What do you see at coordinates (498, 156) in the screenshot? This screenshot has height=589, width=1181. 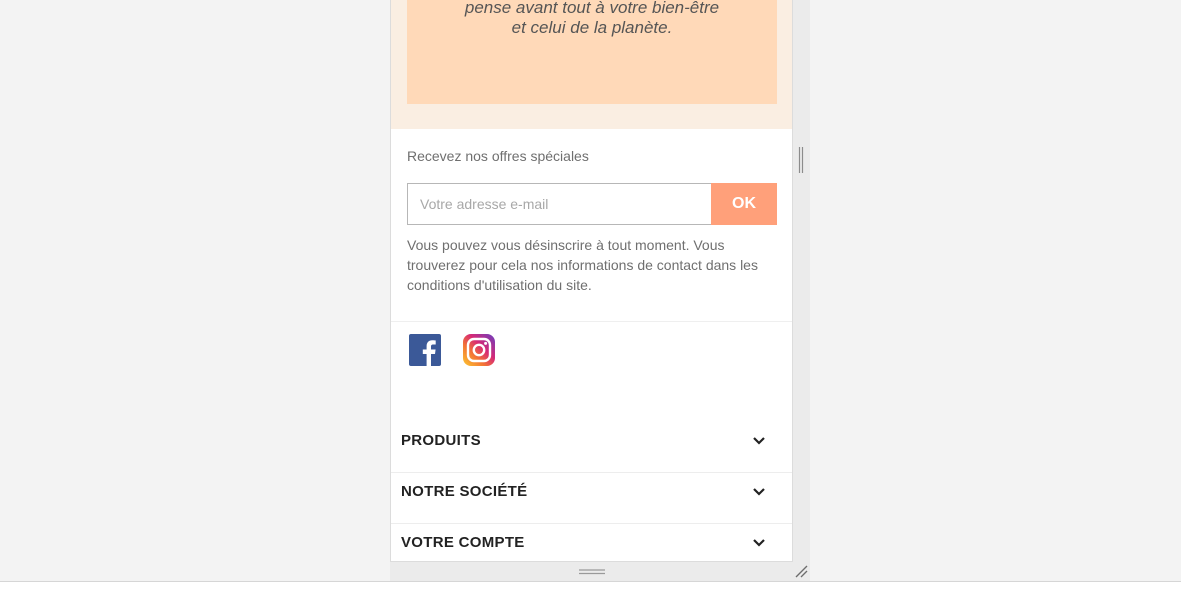 I see `newsletter-title: Recevez nos offres spéciales` at bounding box center [498, 156].